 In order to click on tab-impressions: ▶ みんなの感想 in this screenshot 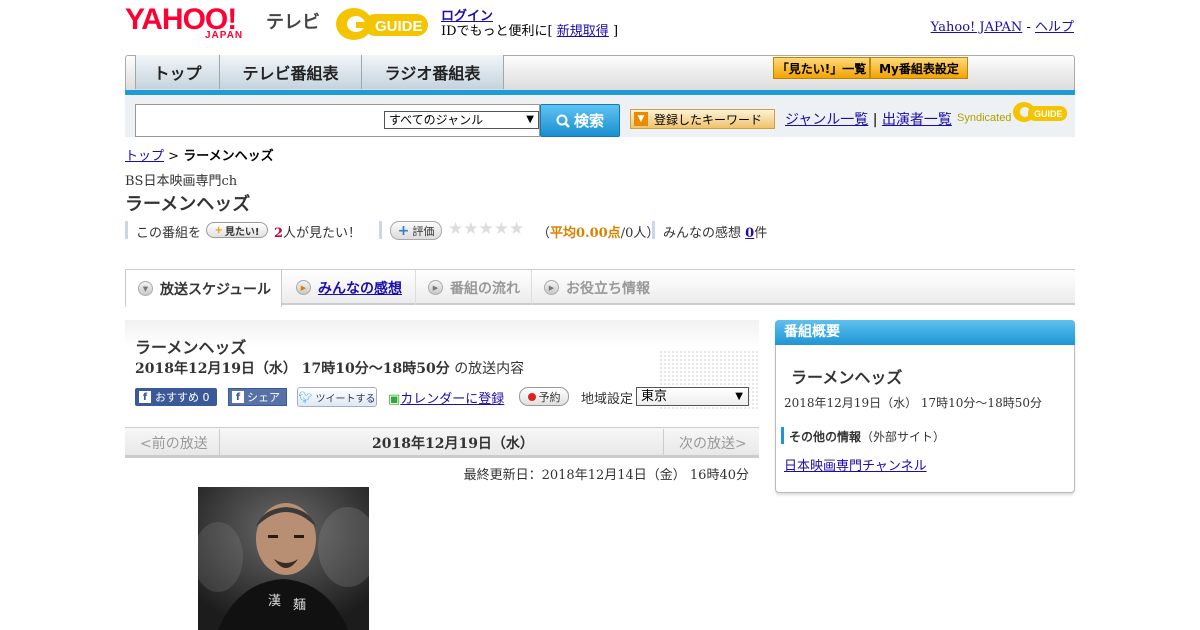, I will do `click(350, 287)`.